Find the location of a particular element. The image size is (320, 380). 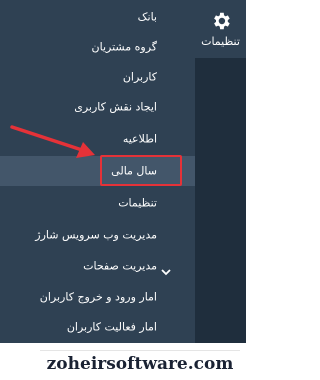

menu-item-label: کاربران is located at coordinates (139, 77).